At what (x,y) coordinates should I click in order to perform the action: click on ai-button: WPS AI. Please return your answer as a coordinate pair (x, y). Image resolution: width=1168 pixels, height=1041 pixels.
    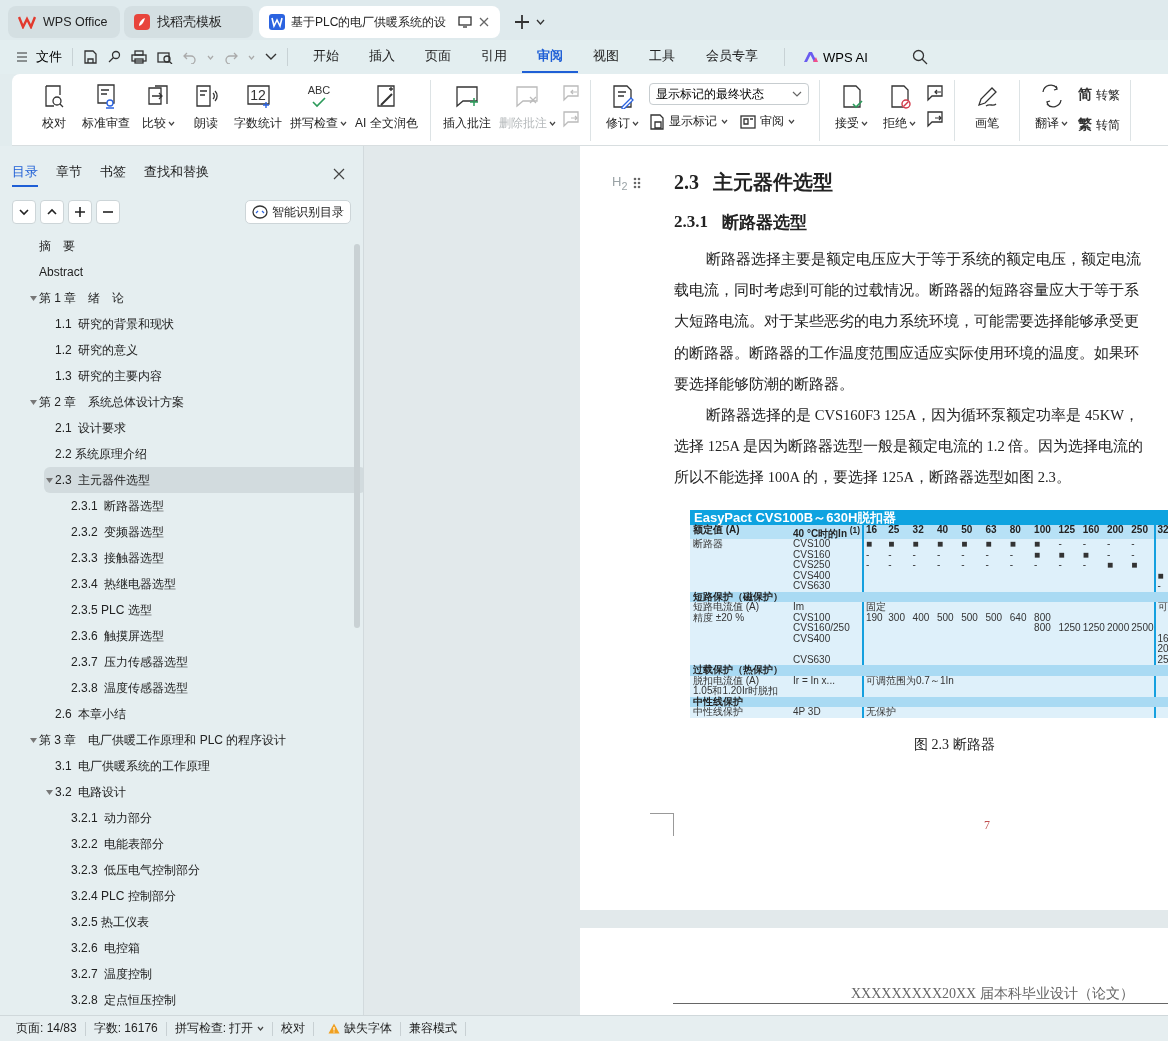
    Looking at the image, I should click on (835, 57).